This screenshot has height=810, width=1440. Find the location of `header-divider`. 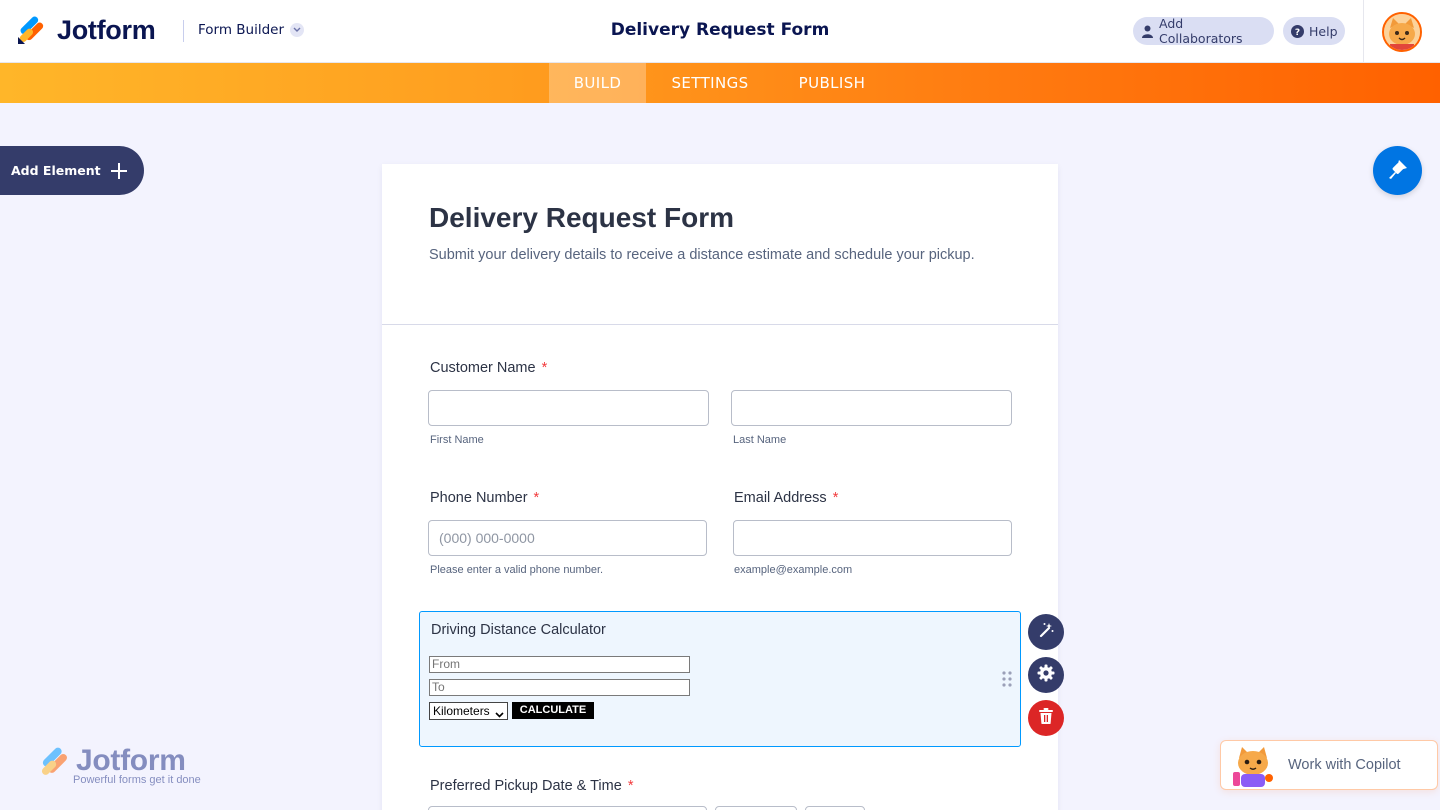

header-divider is located at coordinates (183, 31).